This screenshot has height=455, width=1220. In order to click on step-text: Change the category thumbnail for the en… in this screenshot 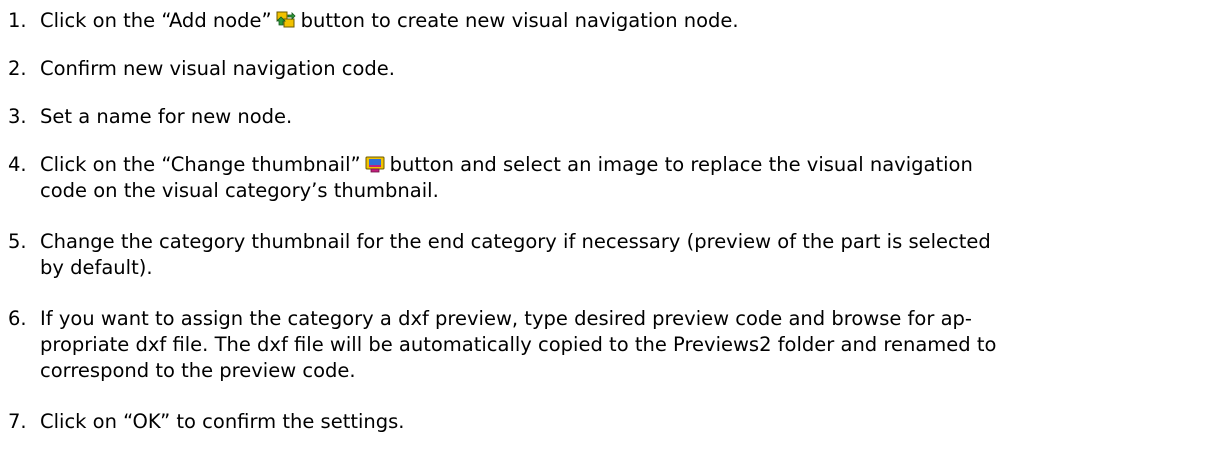, I will do `click(624, 255)`.